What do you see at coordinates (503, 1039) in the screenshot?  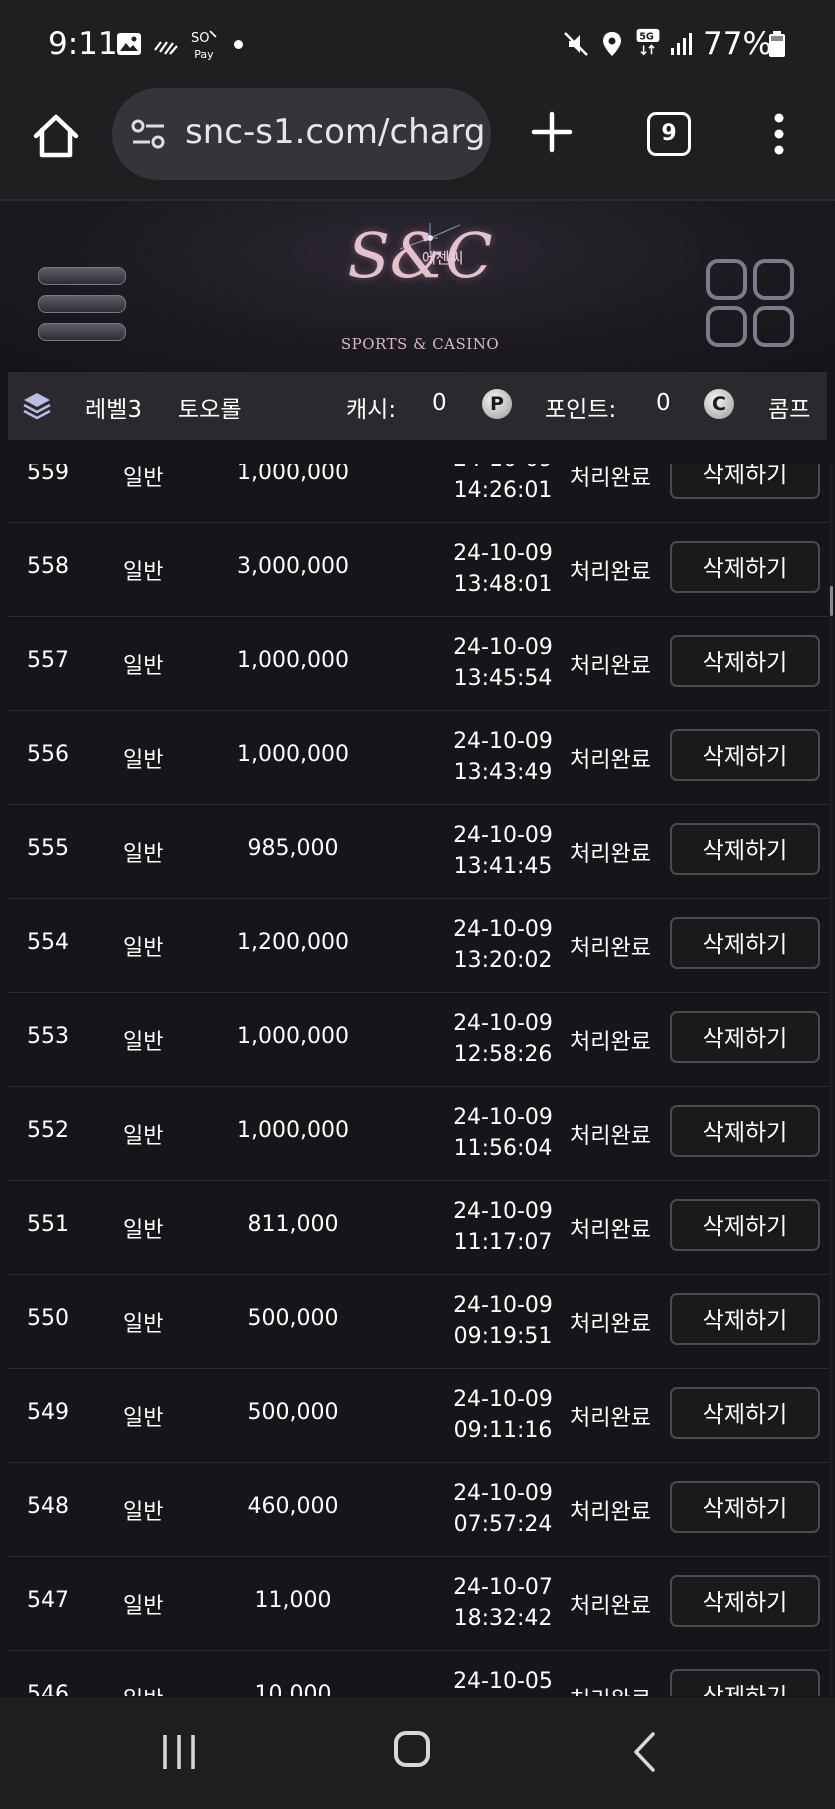 I see `row-datetime: 24-10-09 12:58:26` at bounding box center [503, 1039].